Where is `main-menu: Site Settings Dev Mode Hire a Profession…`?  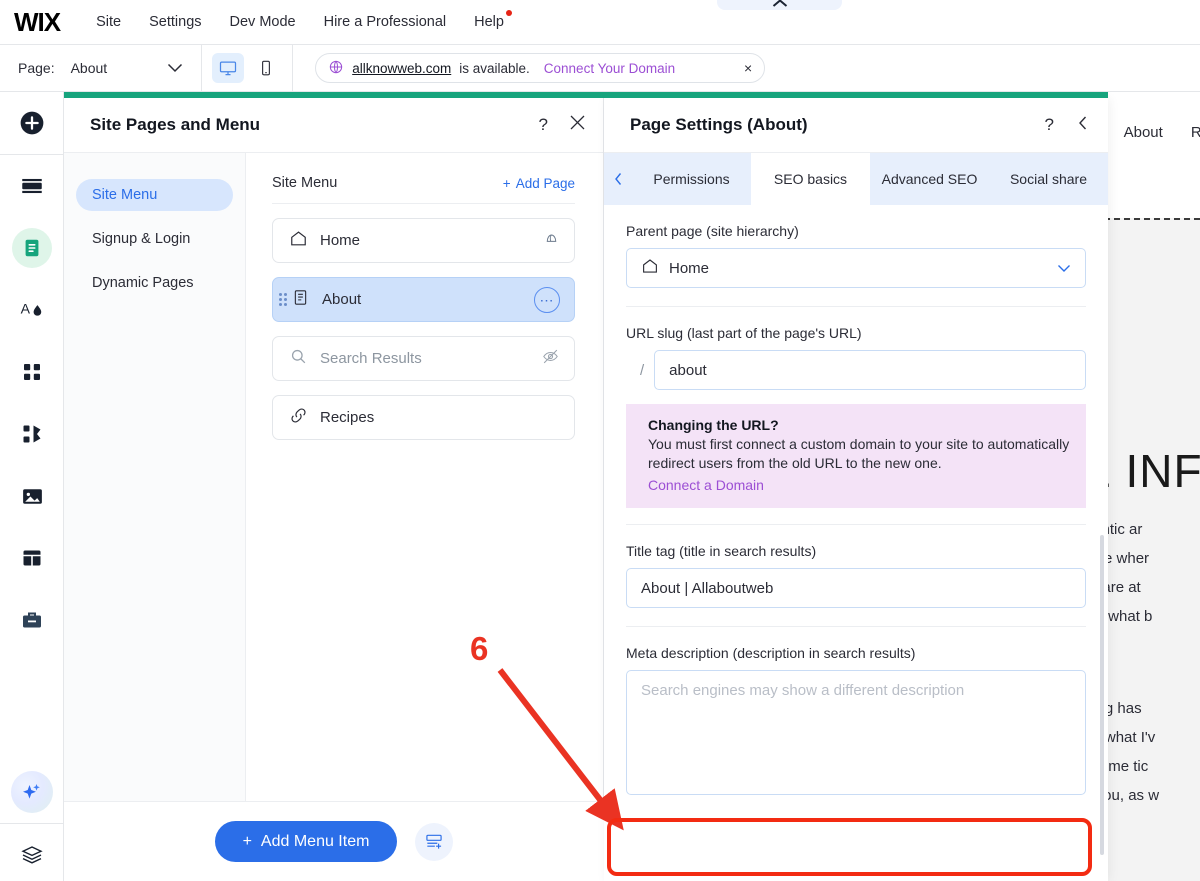
main-menu: Site Settings Dev Mode Hire a Profession… is located at coordinates (300, 22).